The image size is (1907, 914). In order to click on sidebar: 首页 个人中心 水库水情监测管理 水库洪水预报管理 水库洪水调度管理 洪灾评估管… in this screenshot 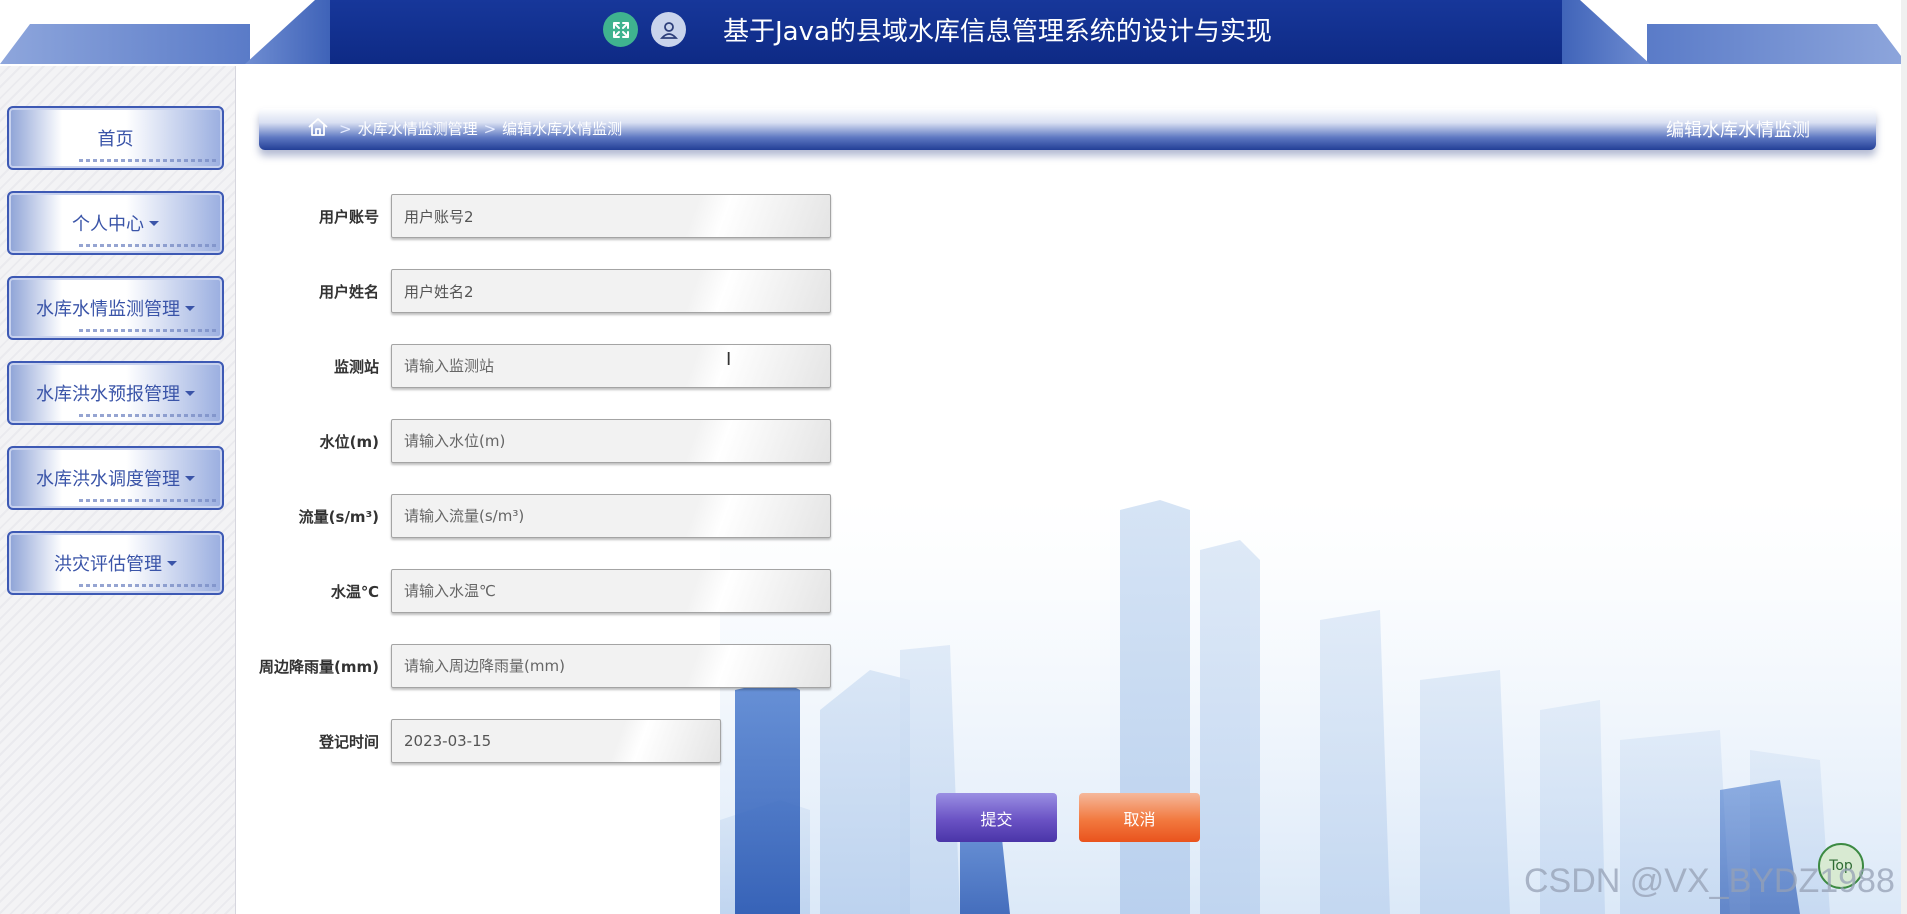, I will do `click(118, 490)`.